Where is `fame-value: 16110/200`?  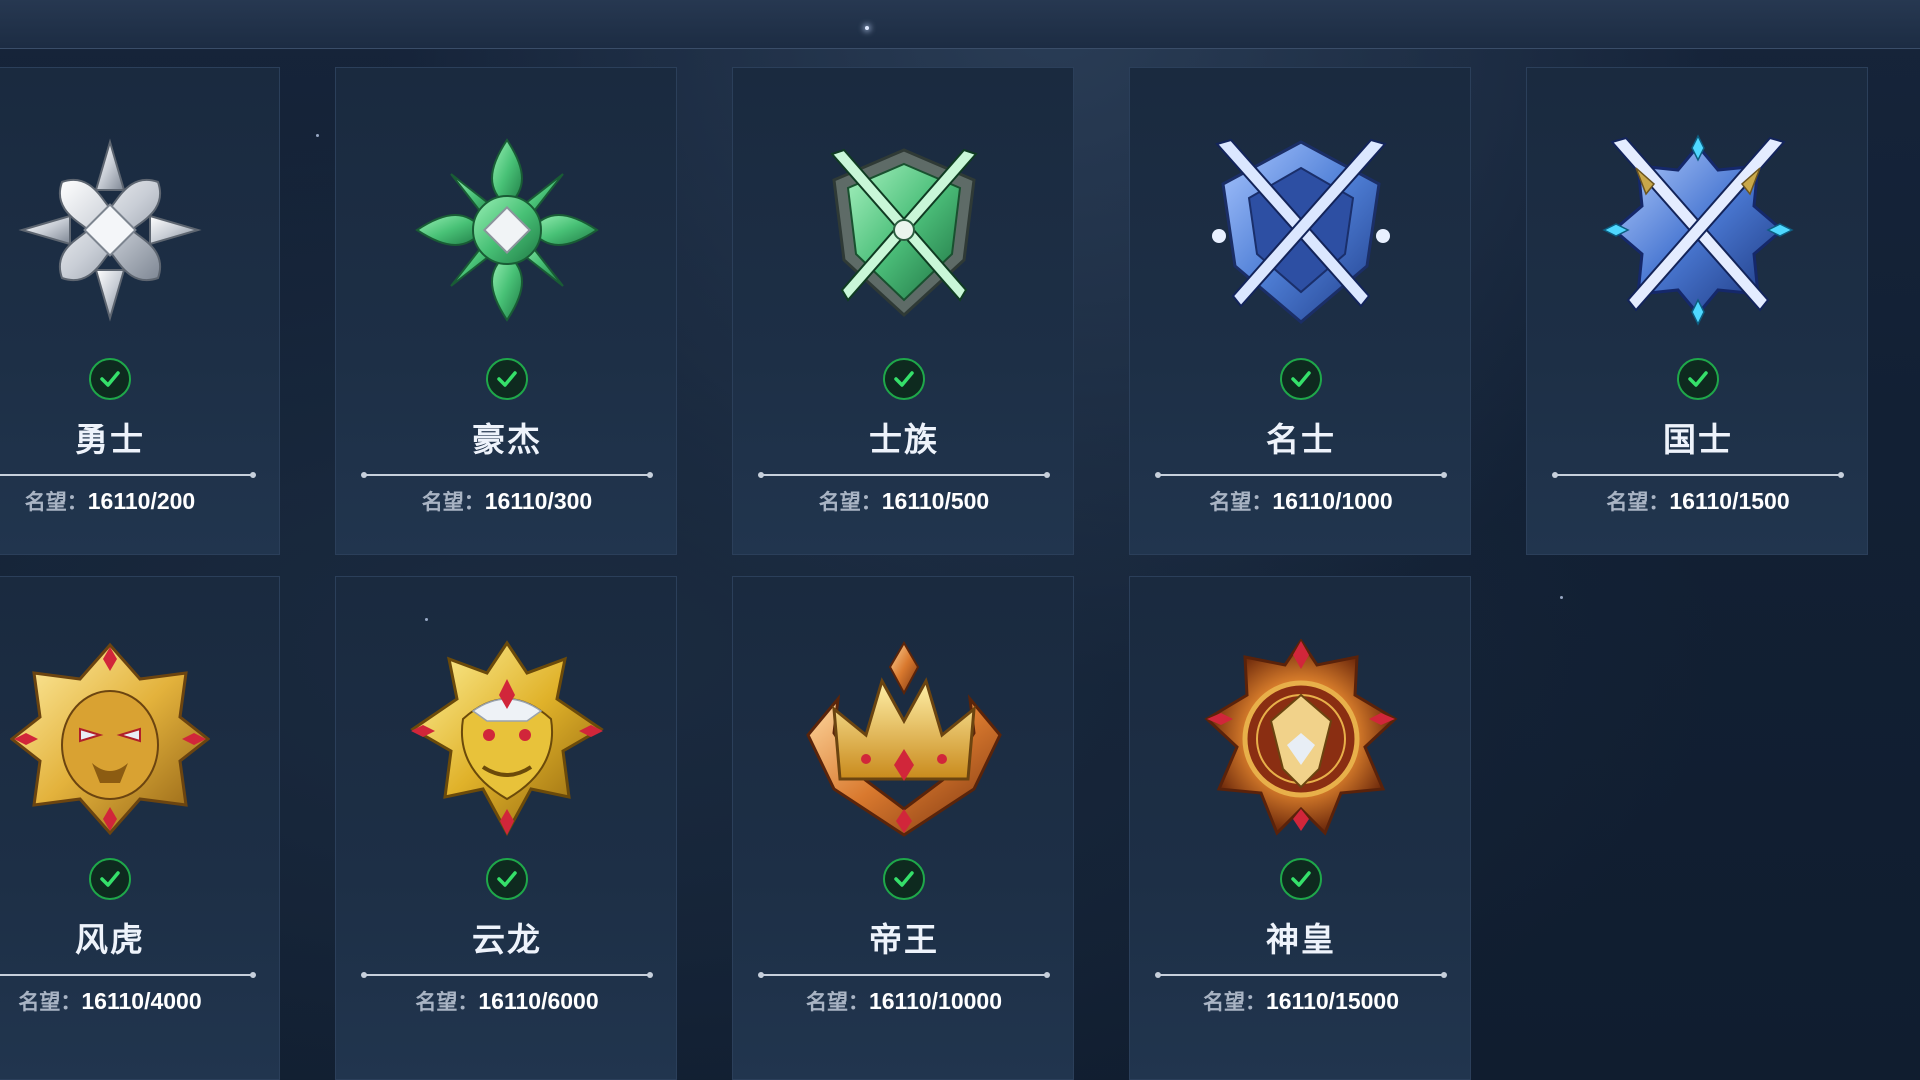
fame-value: 16110/200 is located at coordinates (141, 501).